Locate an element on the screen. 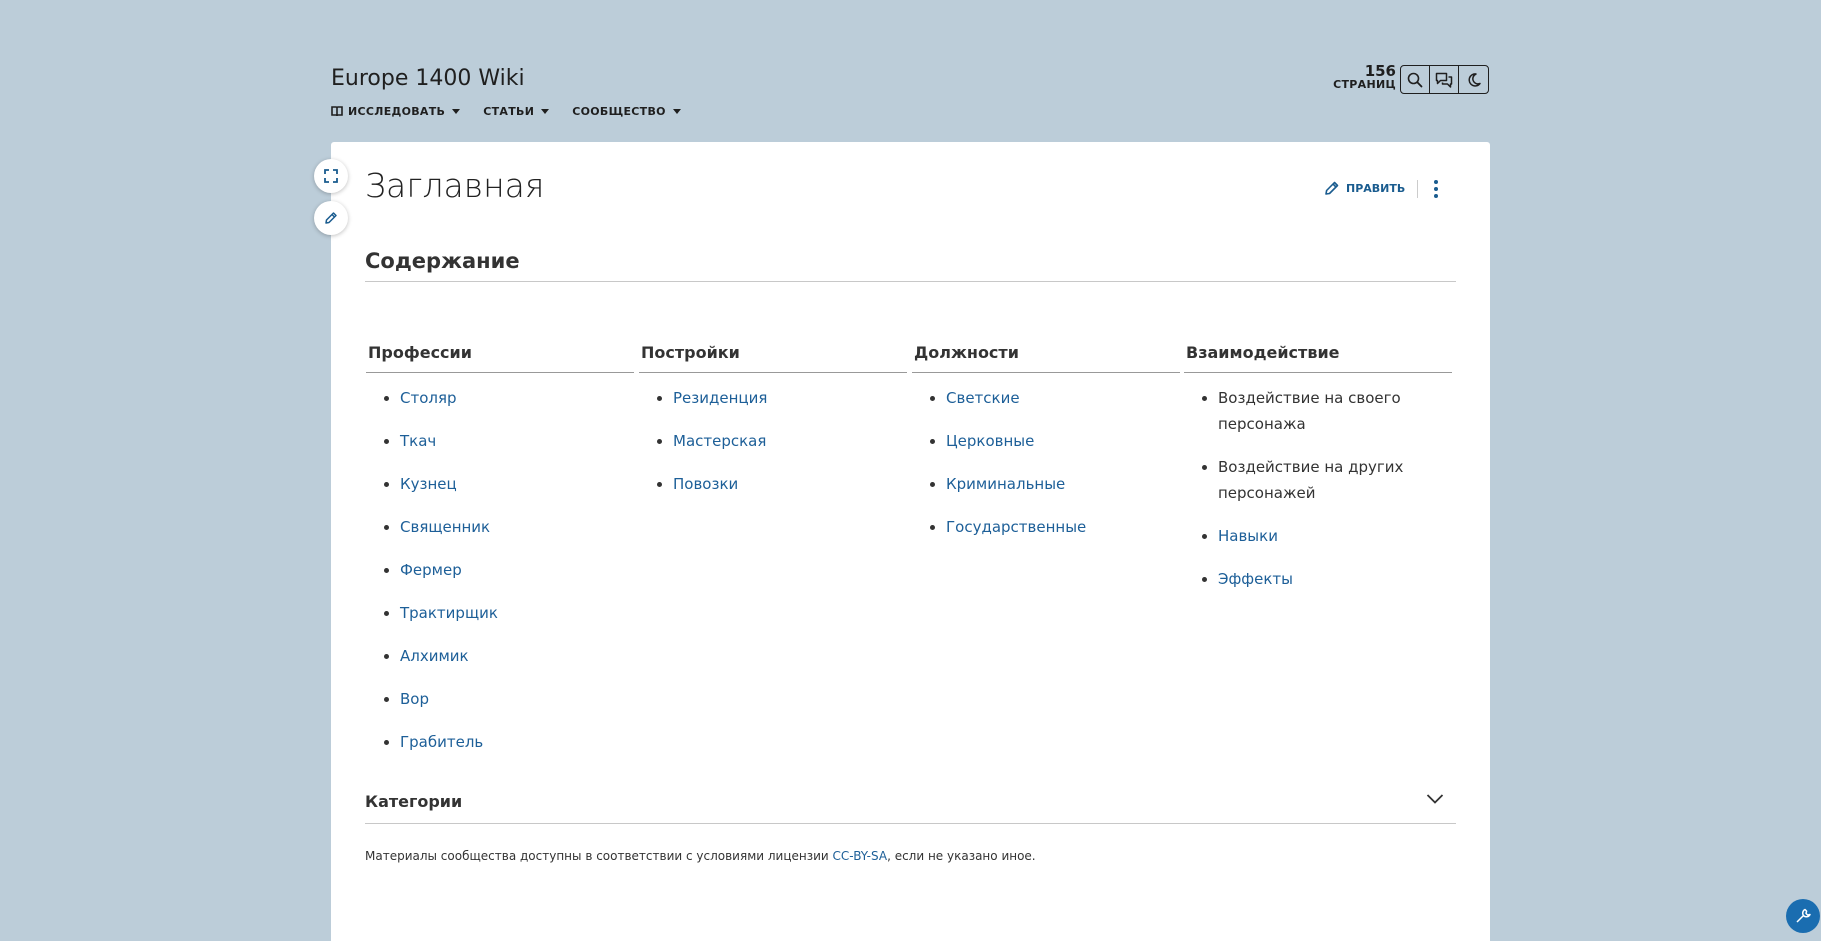 The width and height of the screenshot is (1821, 941). link: Криминальные is located at coordinates (1005, 484).